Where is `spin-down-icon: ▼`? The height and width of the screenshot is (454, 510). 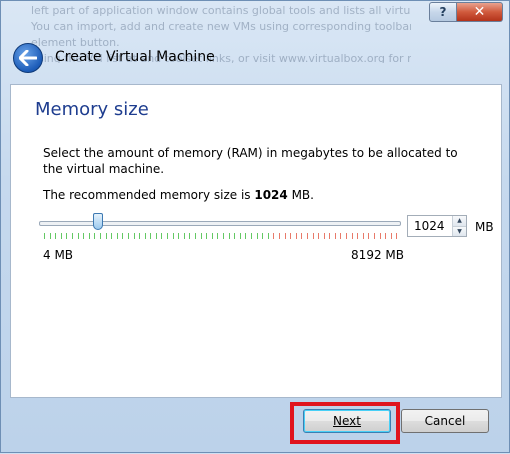 spin-down-icon: ▼ is located at coordinates (459, 230).